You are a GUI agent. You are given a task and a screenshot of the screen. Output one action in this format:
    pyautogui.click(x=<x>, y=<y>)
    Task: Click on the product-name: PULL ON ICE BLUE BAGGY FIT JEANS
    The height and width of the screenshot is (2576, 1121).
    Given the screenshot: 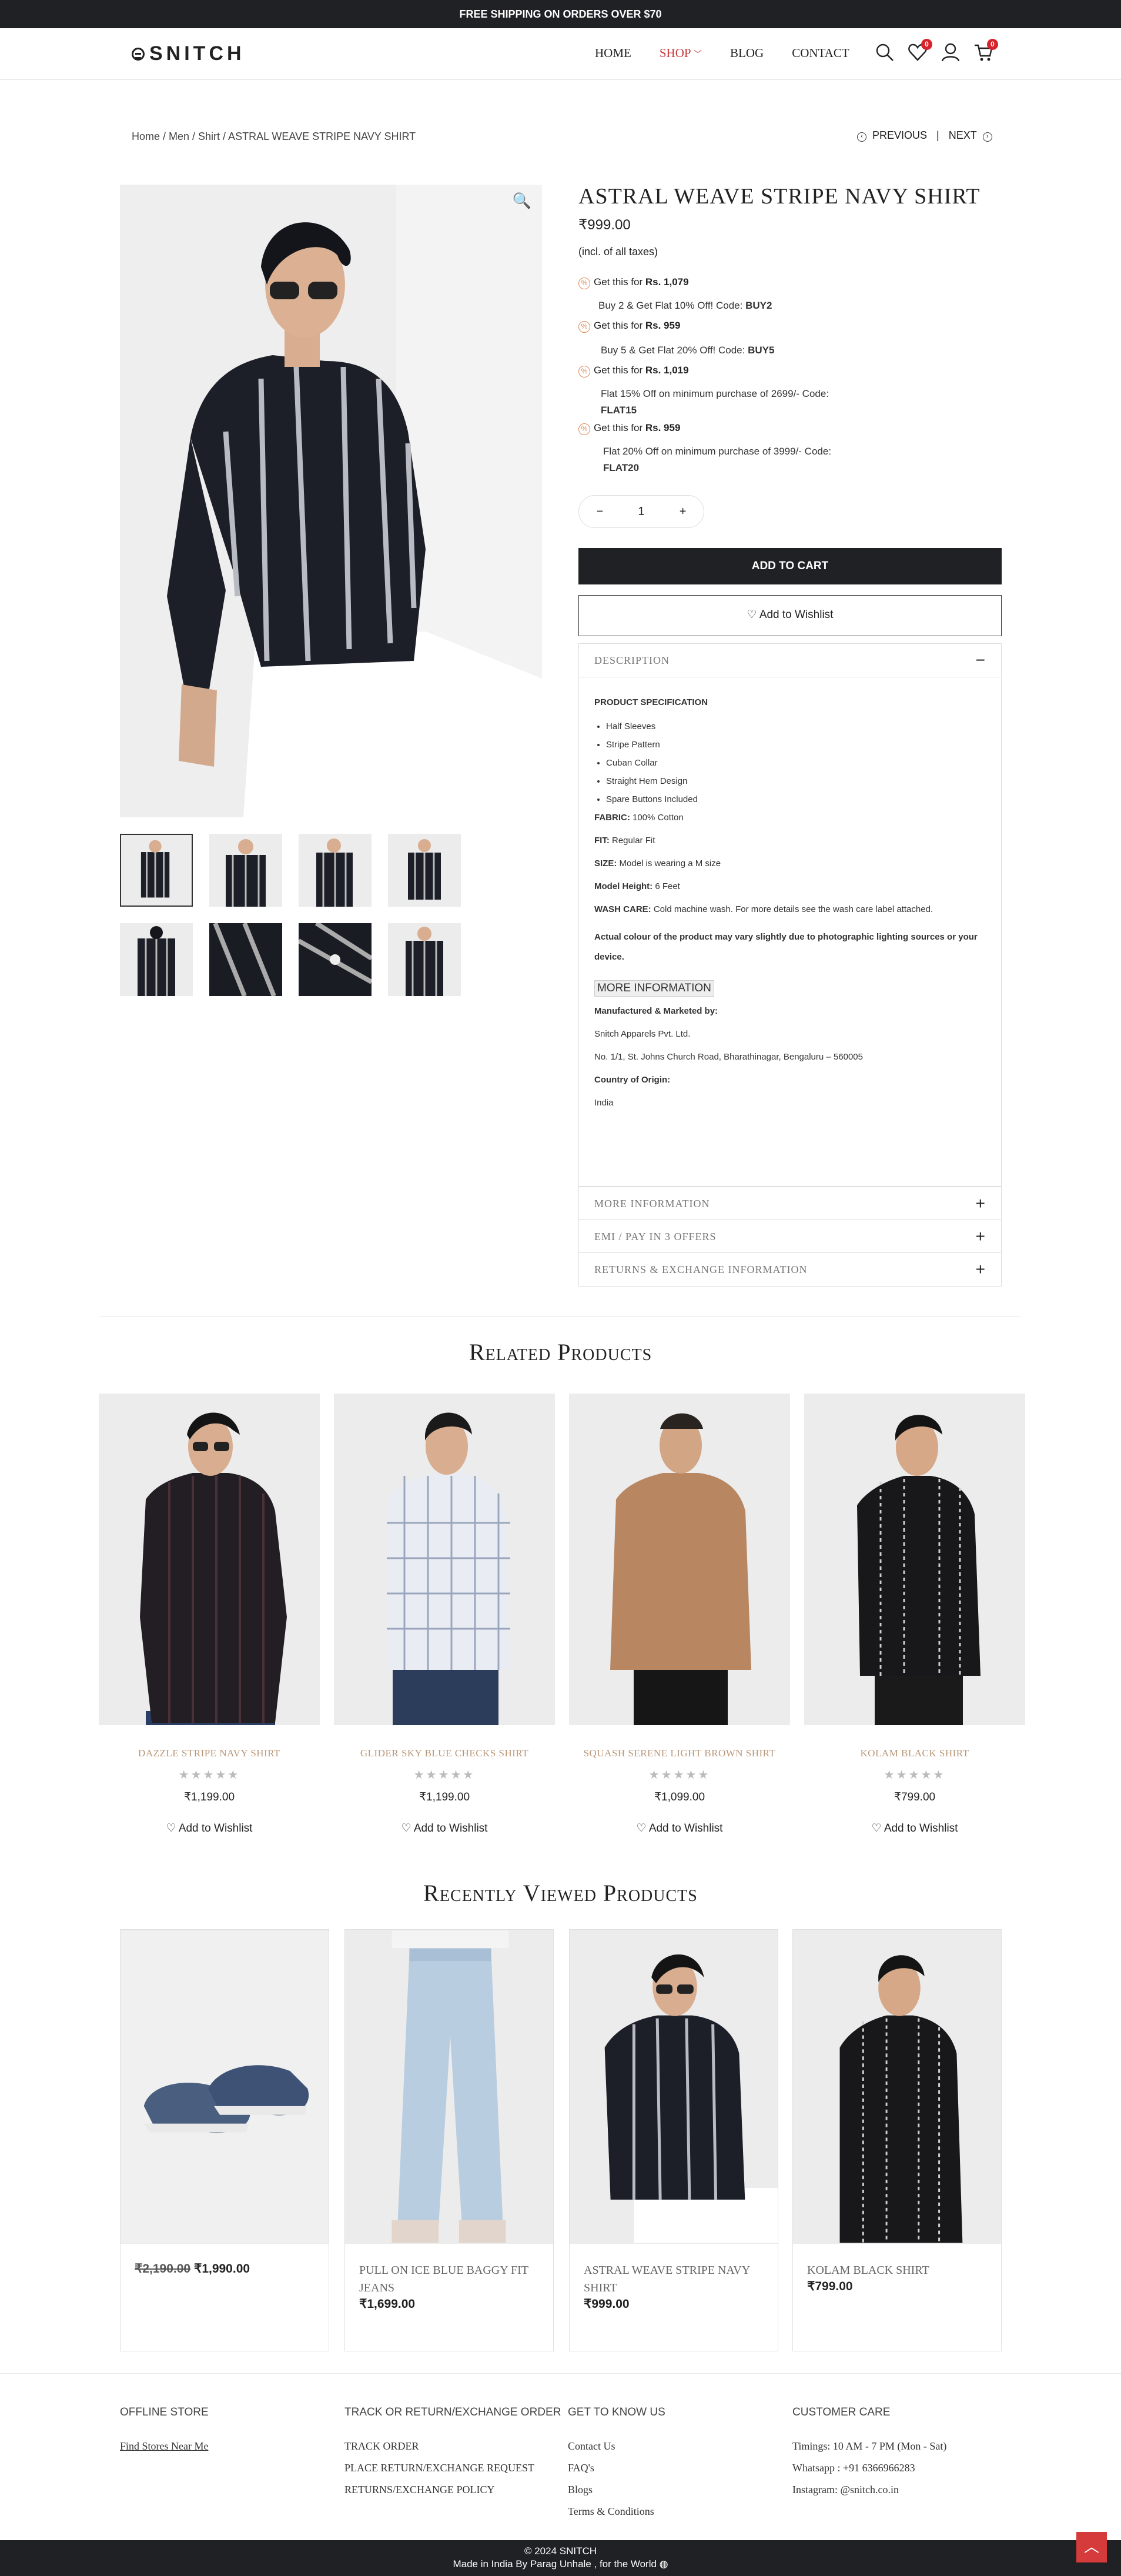 What is the action you would take?
    pyautogui.click(x=449, y=2270)
    